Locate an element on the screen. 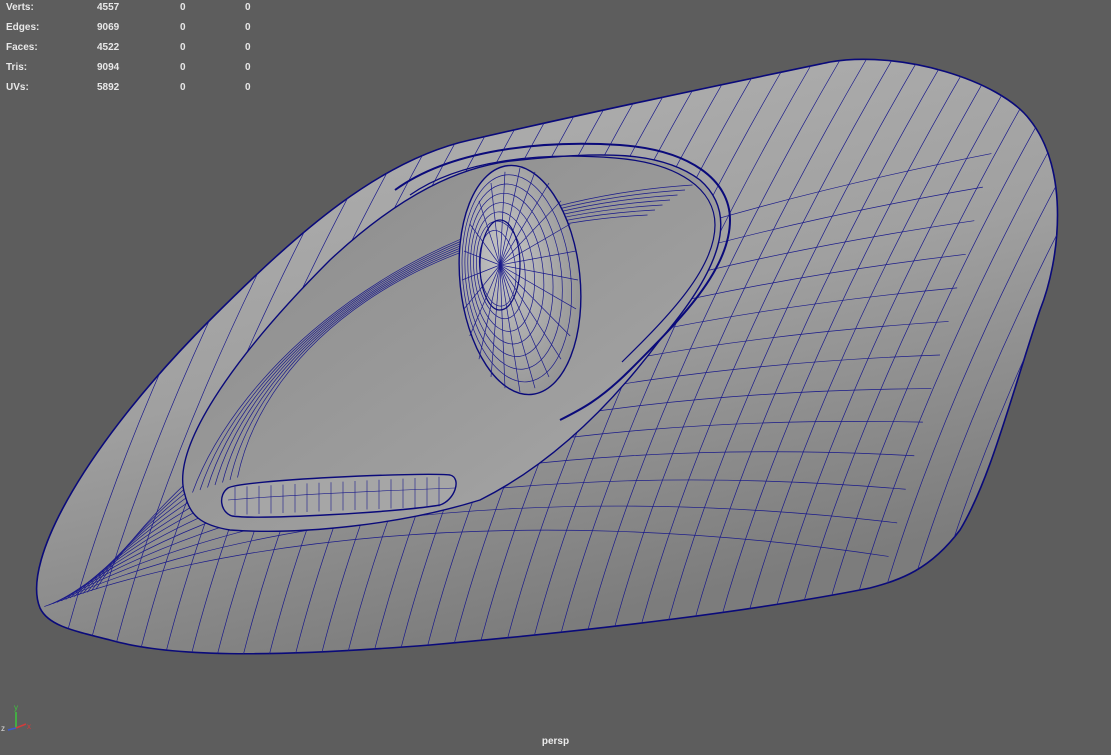  axis-gizmo-icon: y x z is located at coordinates (16, 718).